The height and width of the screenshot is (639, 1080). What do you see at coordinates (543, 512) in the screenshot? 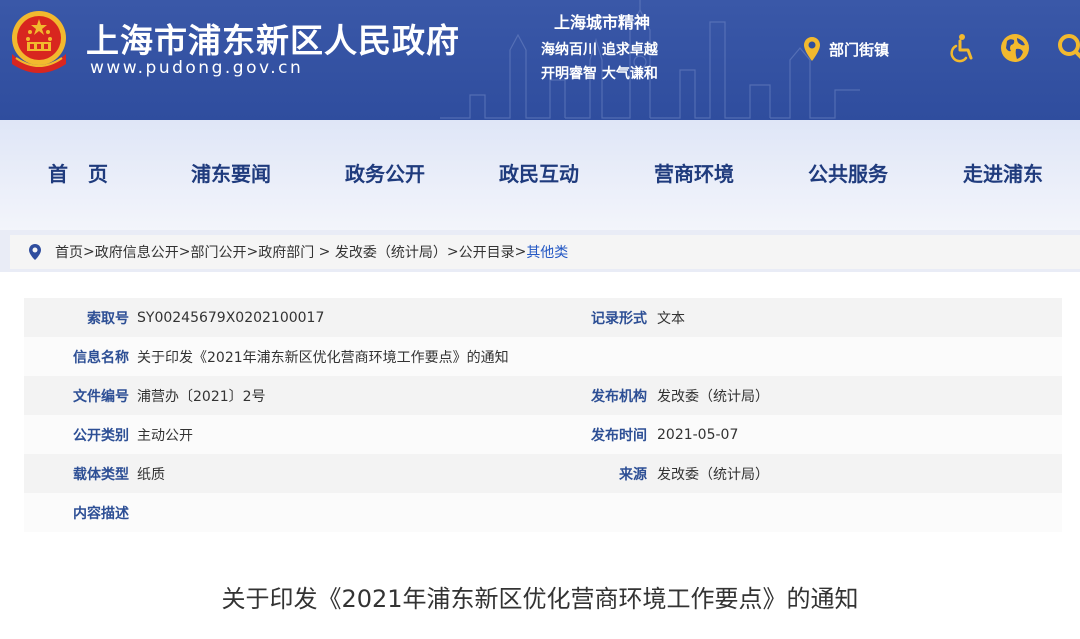
I see `info-row: 内容描述` at bounding box center [543, 512].